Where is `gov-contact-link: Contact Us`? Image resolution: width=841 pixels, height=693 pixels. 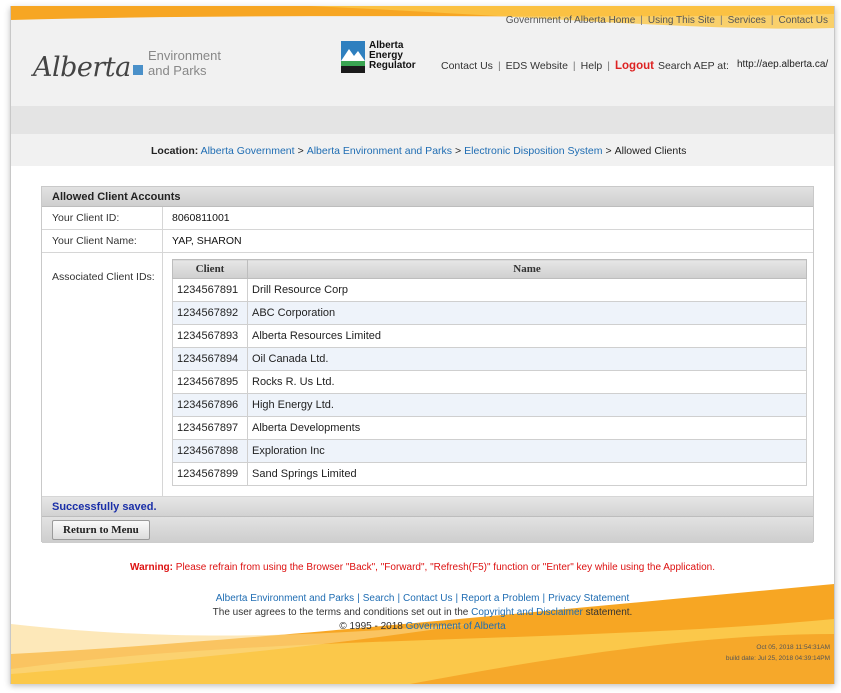 gov-contact-link: Contact Us is located at coordinates (803, 20).